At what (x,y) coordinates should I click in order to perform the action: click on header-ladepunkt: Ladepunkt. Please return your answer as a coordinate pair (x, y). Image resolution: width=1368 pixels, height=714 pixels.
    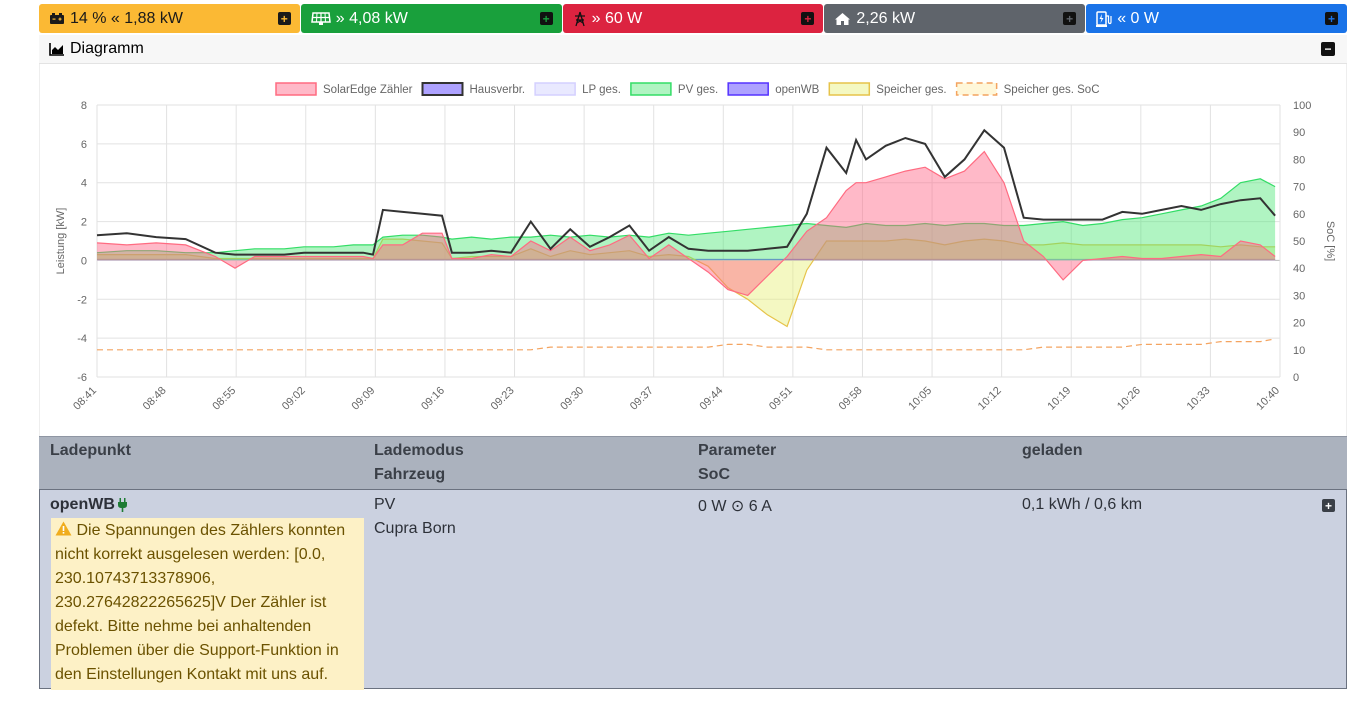
    Looking at the image, I should click on (90, 450).